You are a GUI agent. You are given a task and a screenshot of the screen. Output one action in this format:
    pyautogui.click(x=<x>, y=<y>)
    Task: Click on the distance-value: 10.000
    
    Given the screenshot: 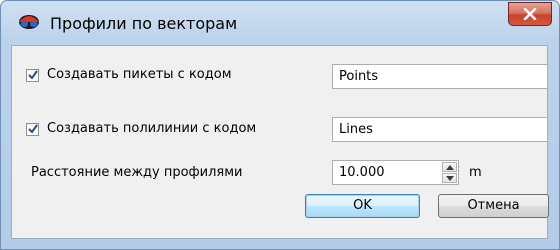 What is the action you would take?
    pyautogui.click(x=362, y=172)
    